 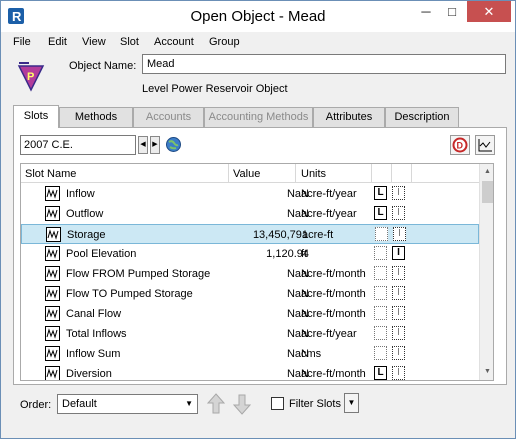 I want to click on chevron-down-icon: ▼, so click(x=189, y=403).